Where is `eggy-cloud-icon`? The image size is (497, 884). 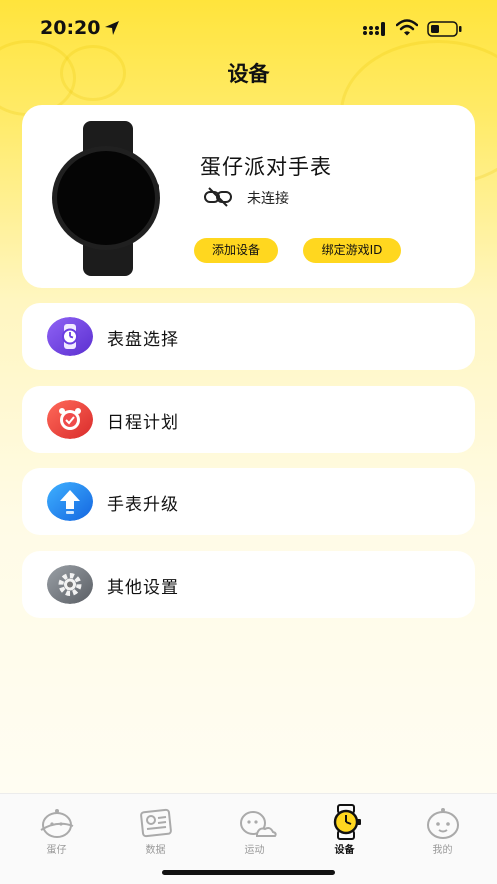
eggy-cloud-icon is located at coordinates (258, 824).